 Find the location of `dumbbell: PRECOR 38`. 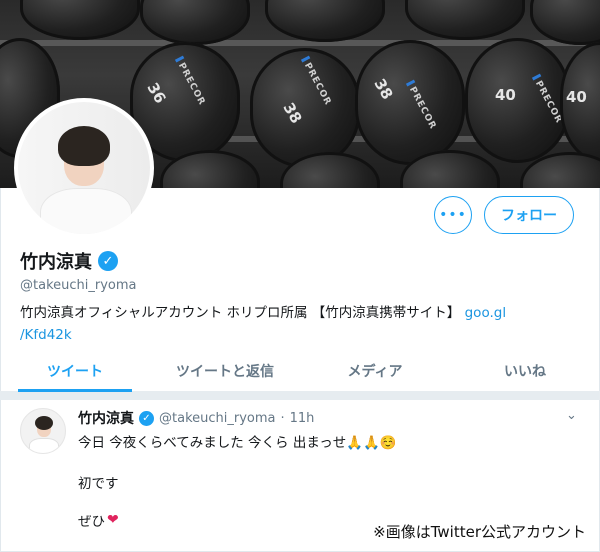

dumbbell: PRECOR 38 is located at coordinates (305, 108).